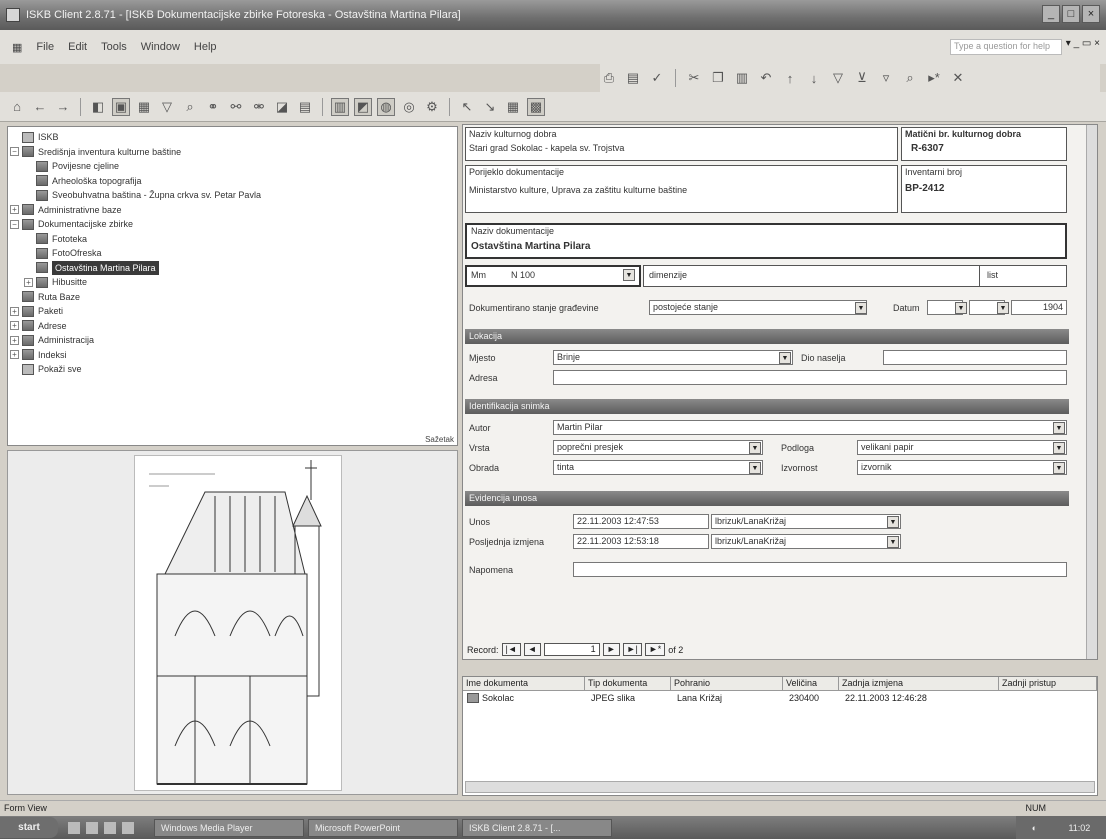 This screenshot has height=839, width=1106. I want to click on panel-toggle-icon: ▥, so click(340, 106).